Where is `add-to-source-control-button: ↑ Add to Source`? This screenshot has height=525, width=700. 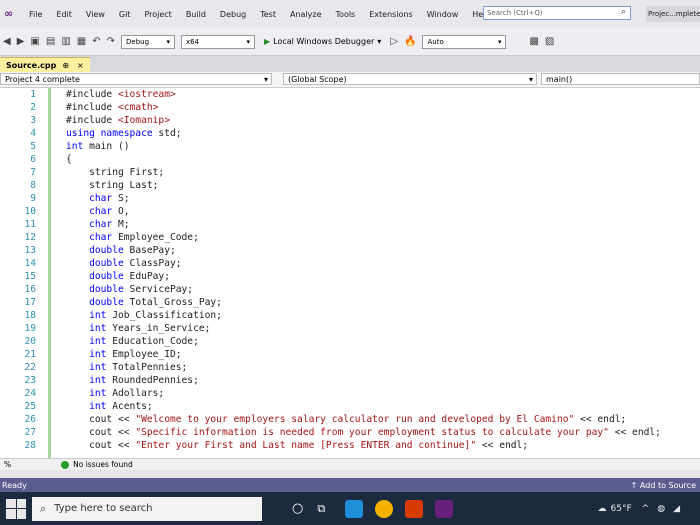 add-to-source-control-button: ↑ Add to Source is located at coordinates (663, 485).